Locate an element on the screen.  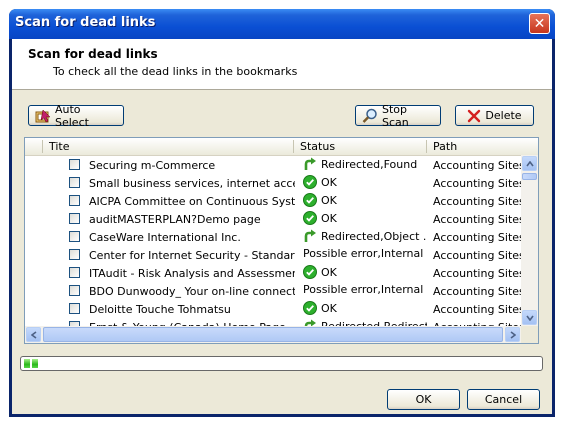
ok-label: OK is located at coordinates (423, 399).